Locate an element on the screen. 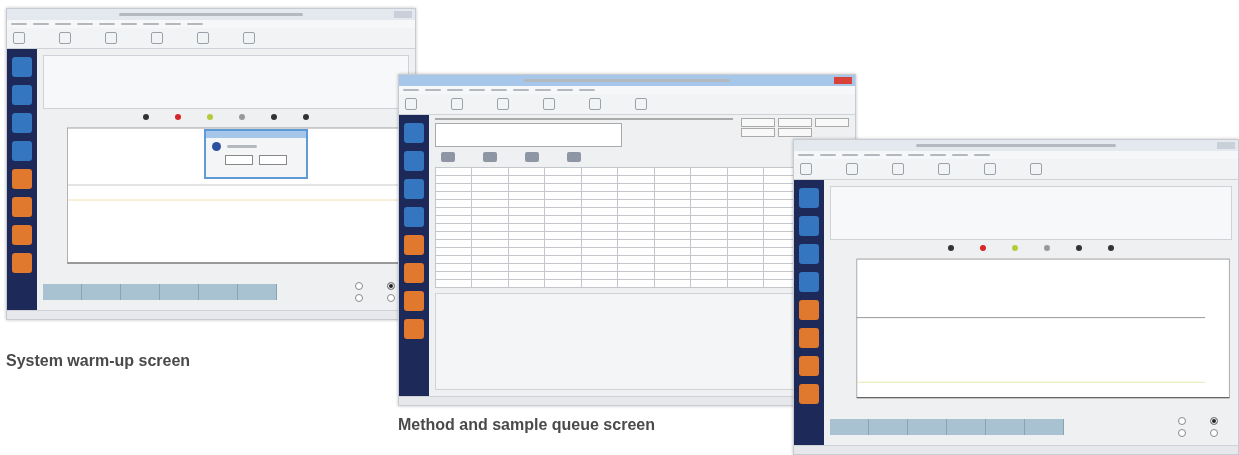 This screenshot has height=455, width=1239. blurred-message is located at coordinates (242, 146).